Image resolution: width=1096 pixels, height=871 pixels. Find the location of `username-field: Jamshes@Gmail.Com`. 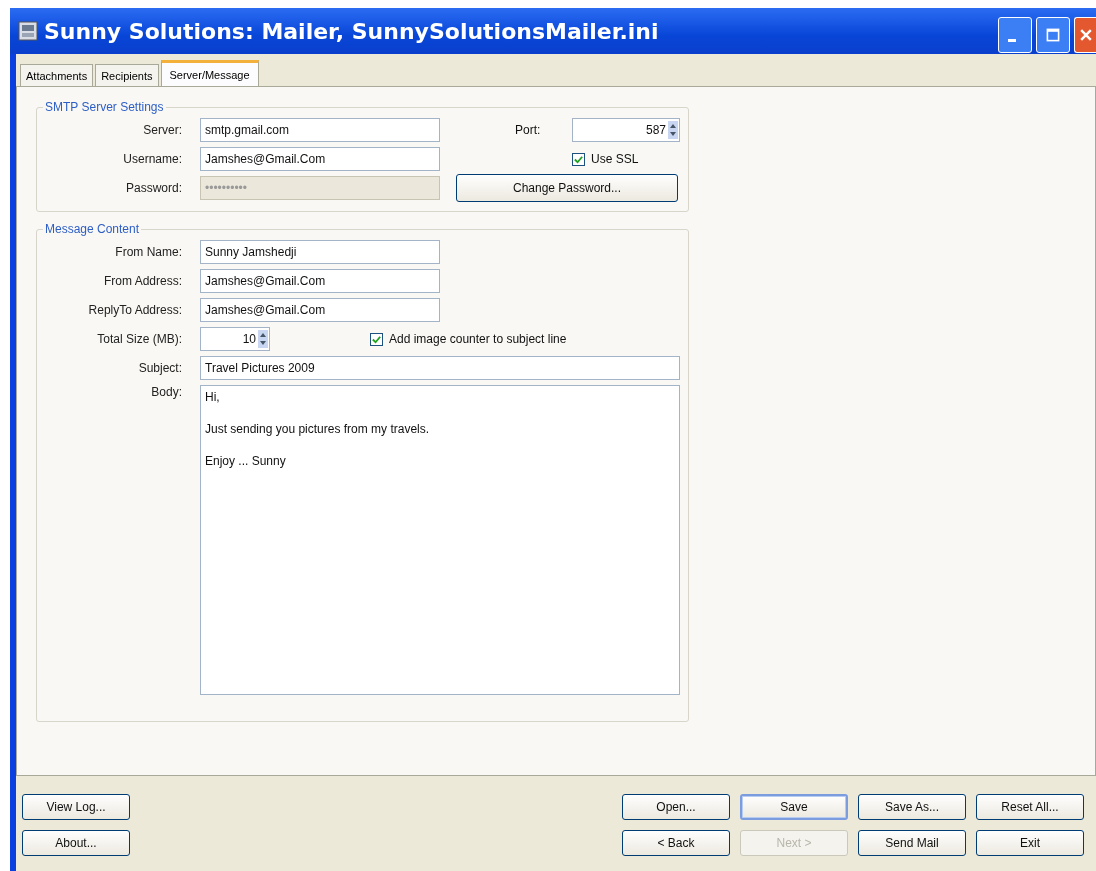

username-field: Jamshes@Gmail.Com is located at coordinates (320, 159).